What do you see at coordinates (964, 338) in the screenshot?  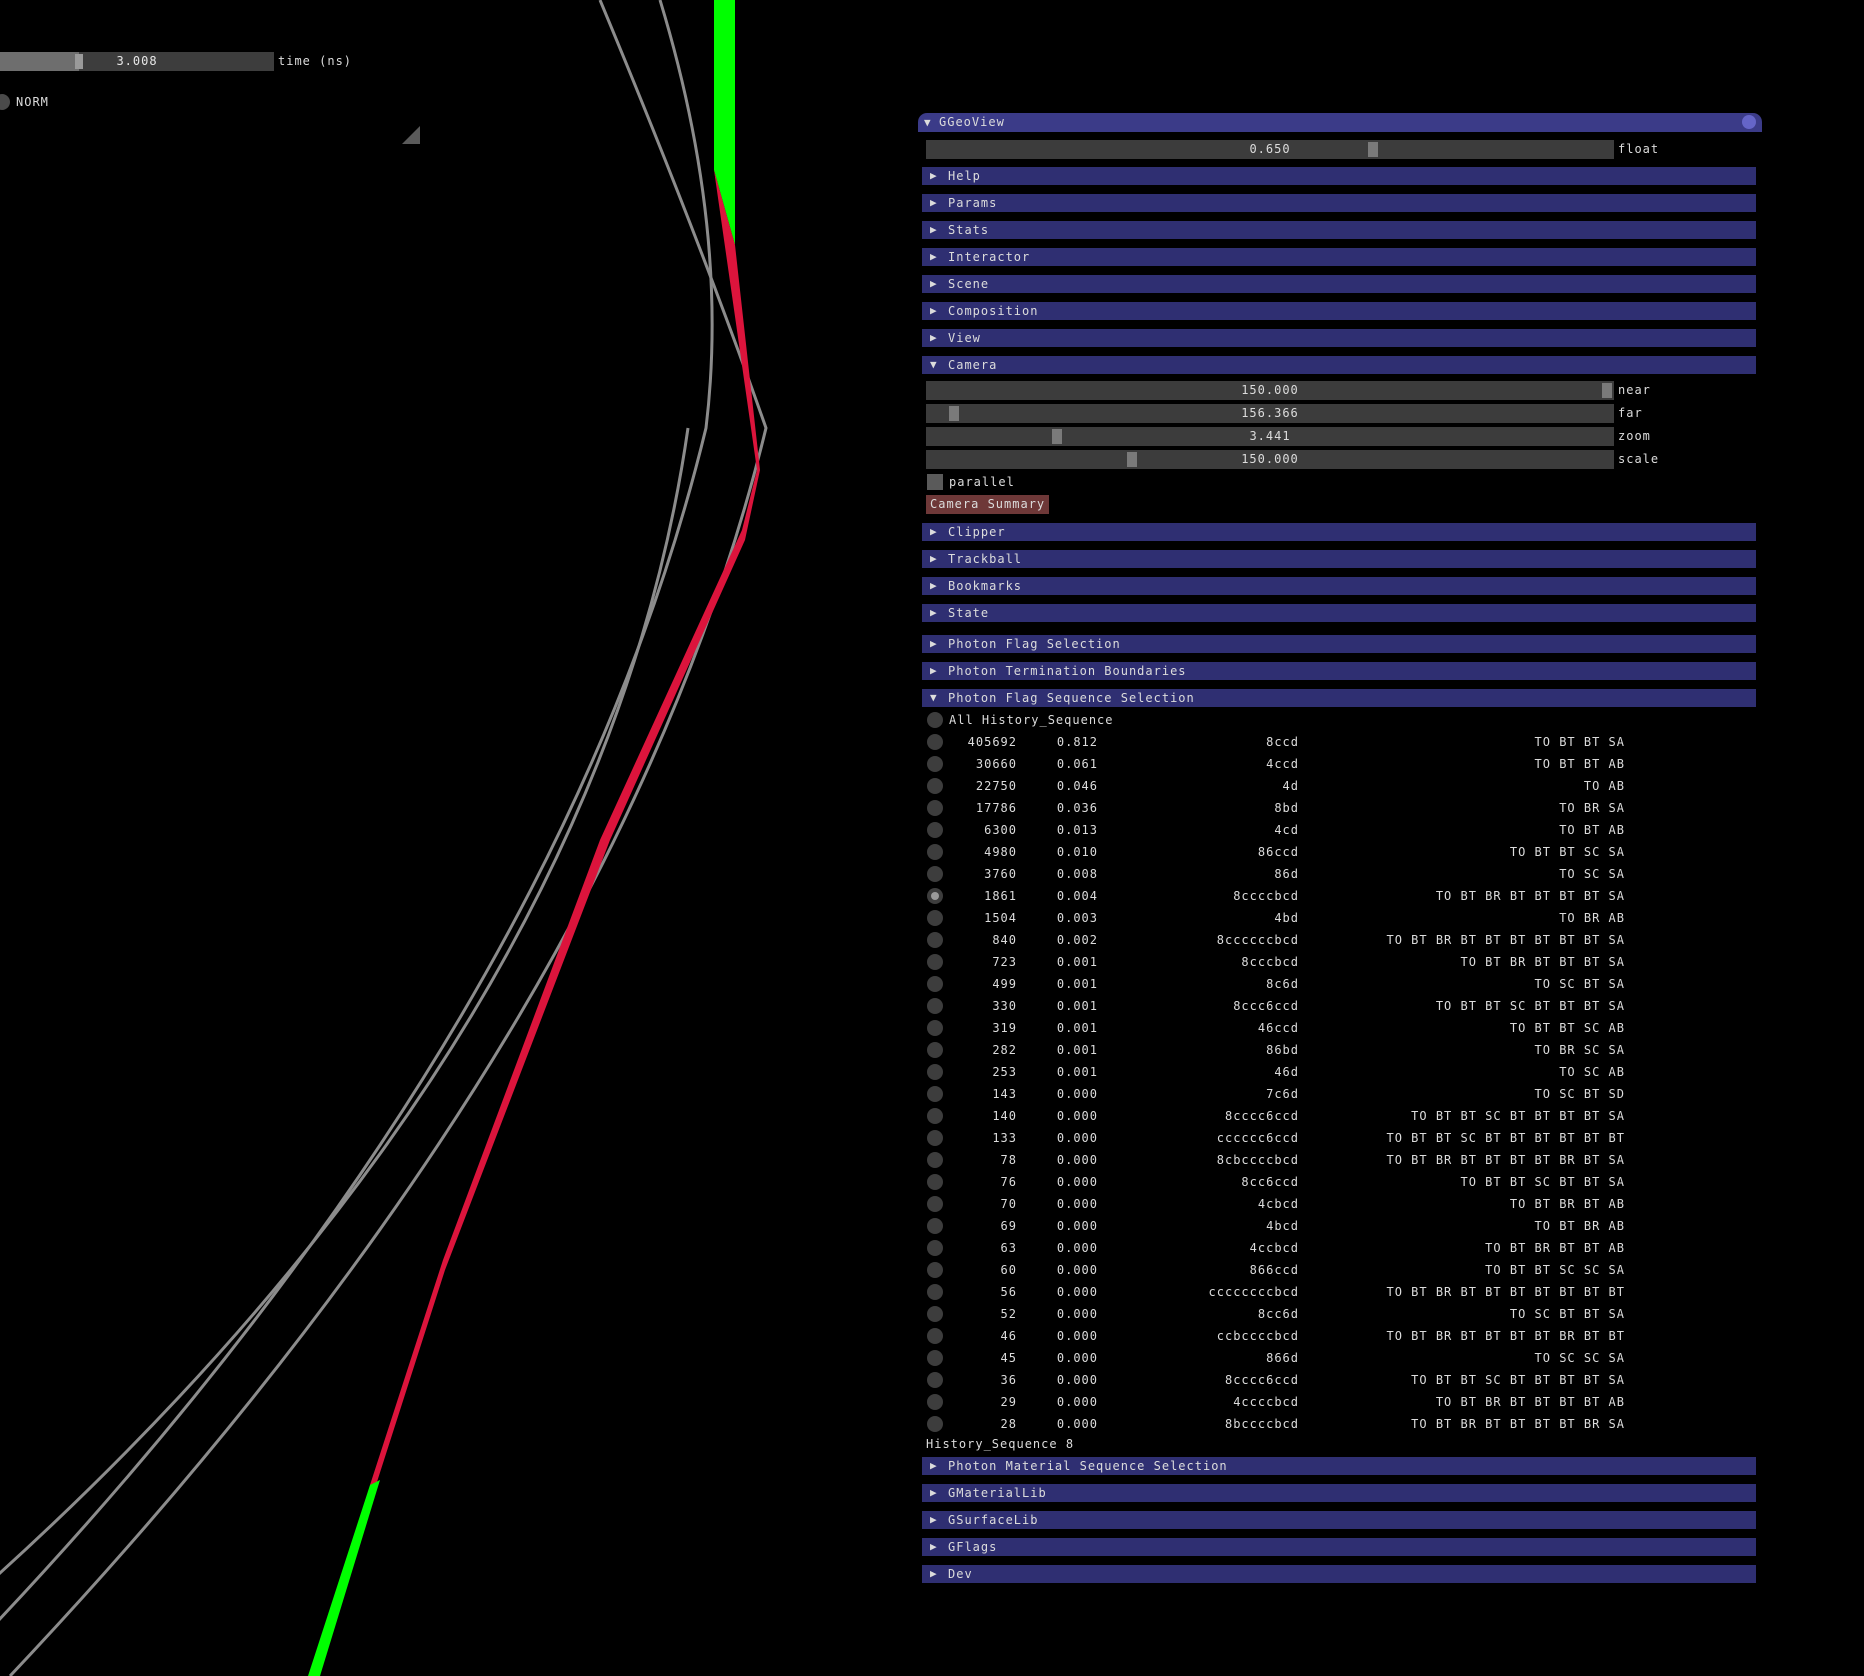 I see `section-label-view: View` at bounding box center [964, 338].